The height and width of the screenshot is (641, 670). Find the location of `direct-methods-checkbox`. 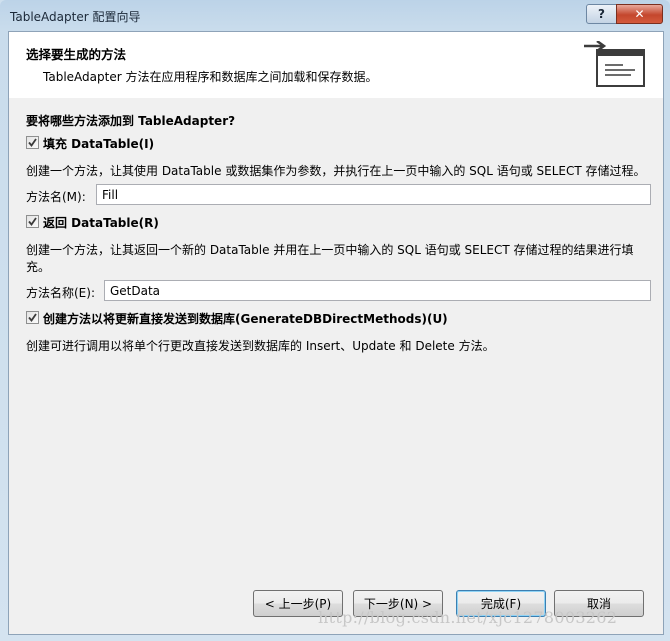

direct-methods-checkbox is located at coordinates (32, 317).